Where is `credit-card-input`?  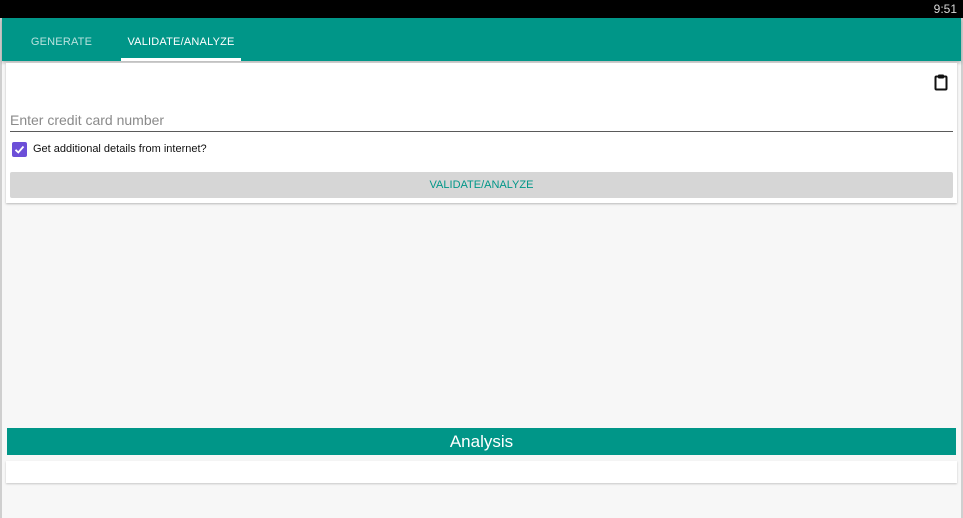 credit-card-input is located at coordinates (481, 121).